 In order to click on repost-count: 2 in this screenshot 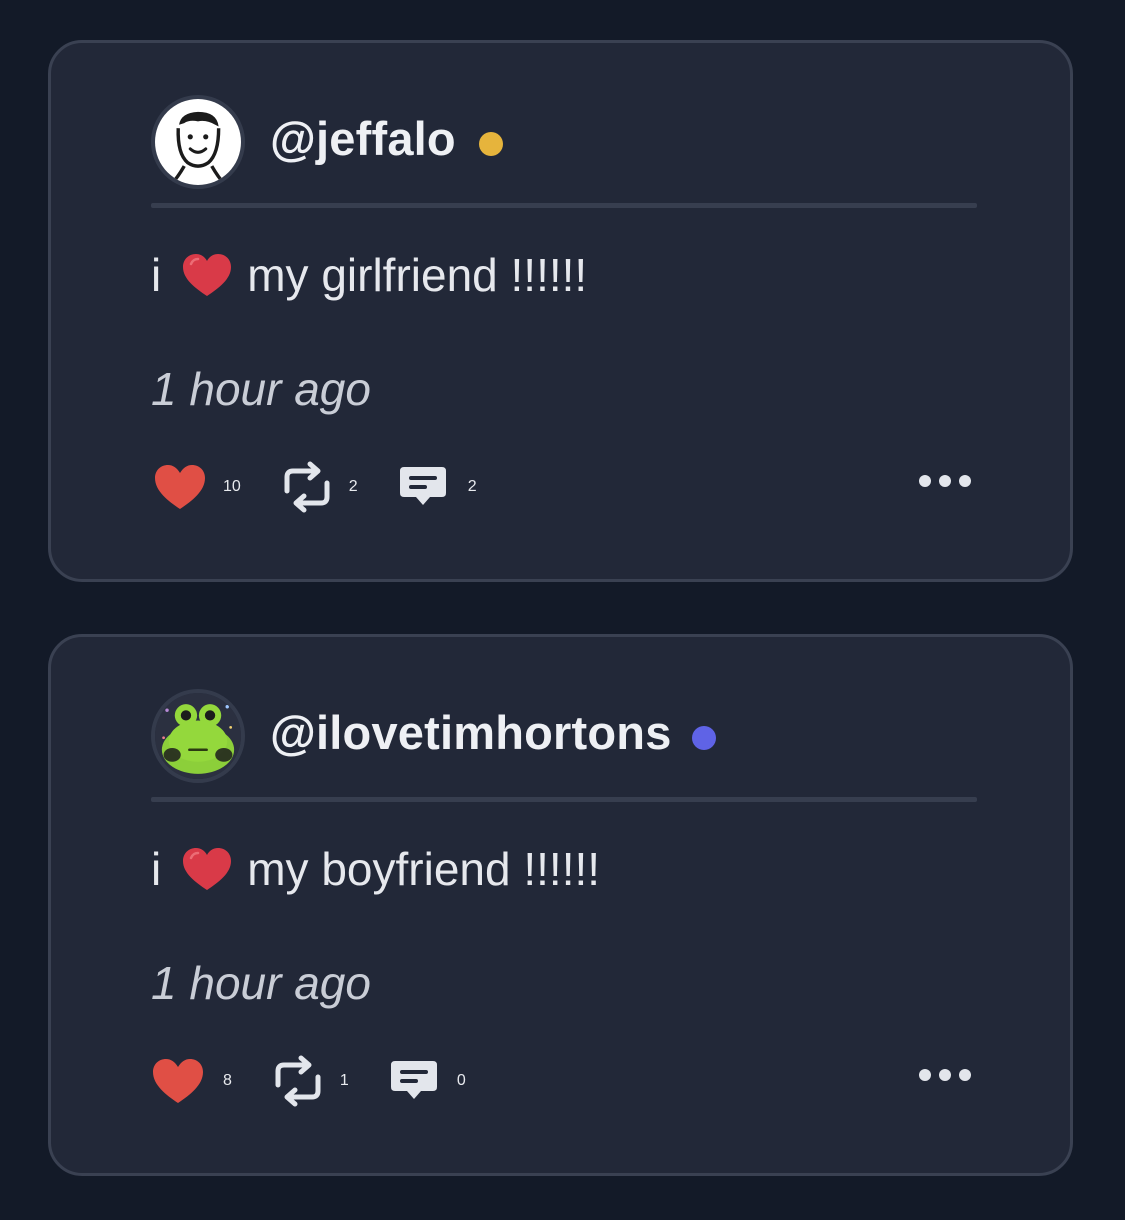, I will do `click(353, 486)`.